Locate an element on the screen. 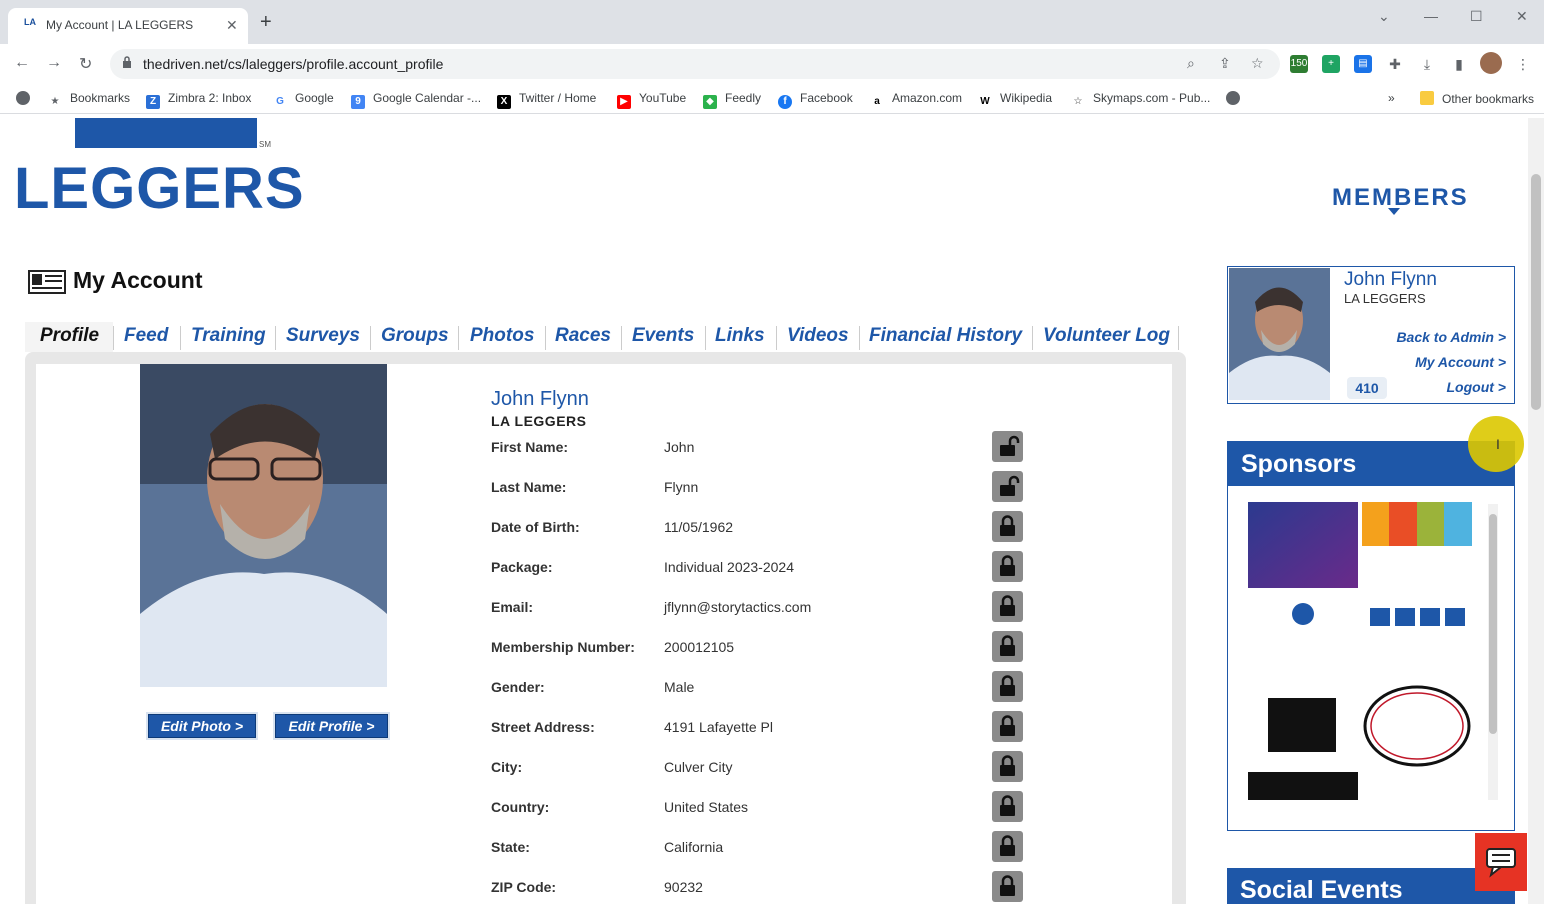 This screenshot has width=1544, height=904. kind-sponsor-logo is located at coordinates (1417, 545).